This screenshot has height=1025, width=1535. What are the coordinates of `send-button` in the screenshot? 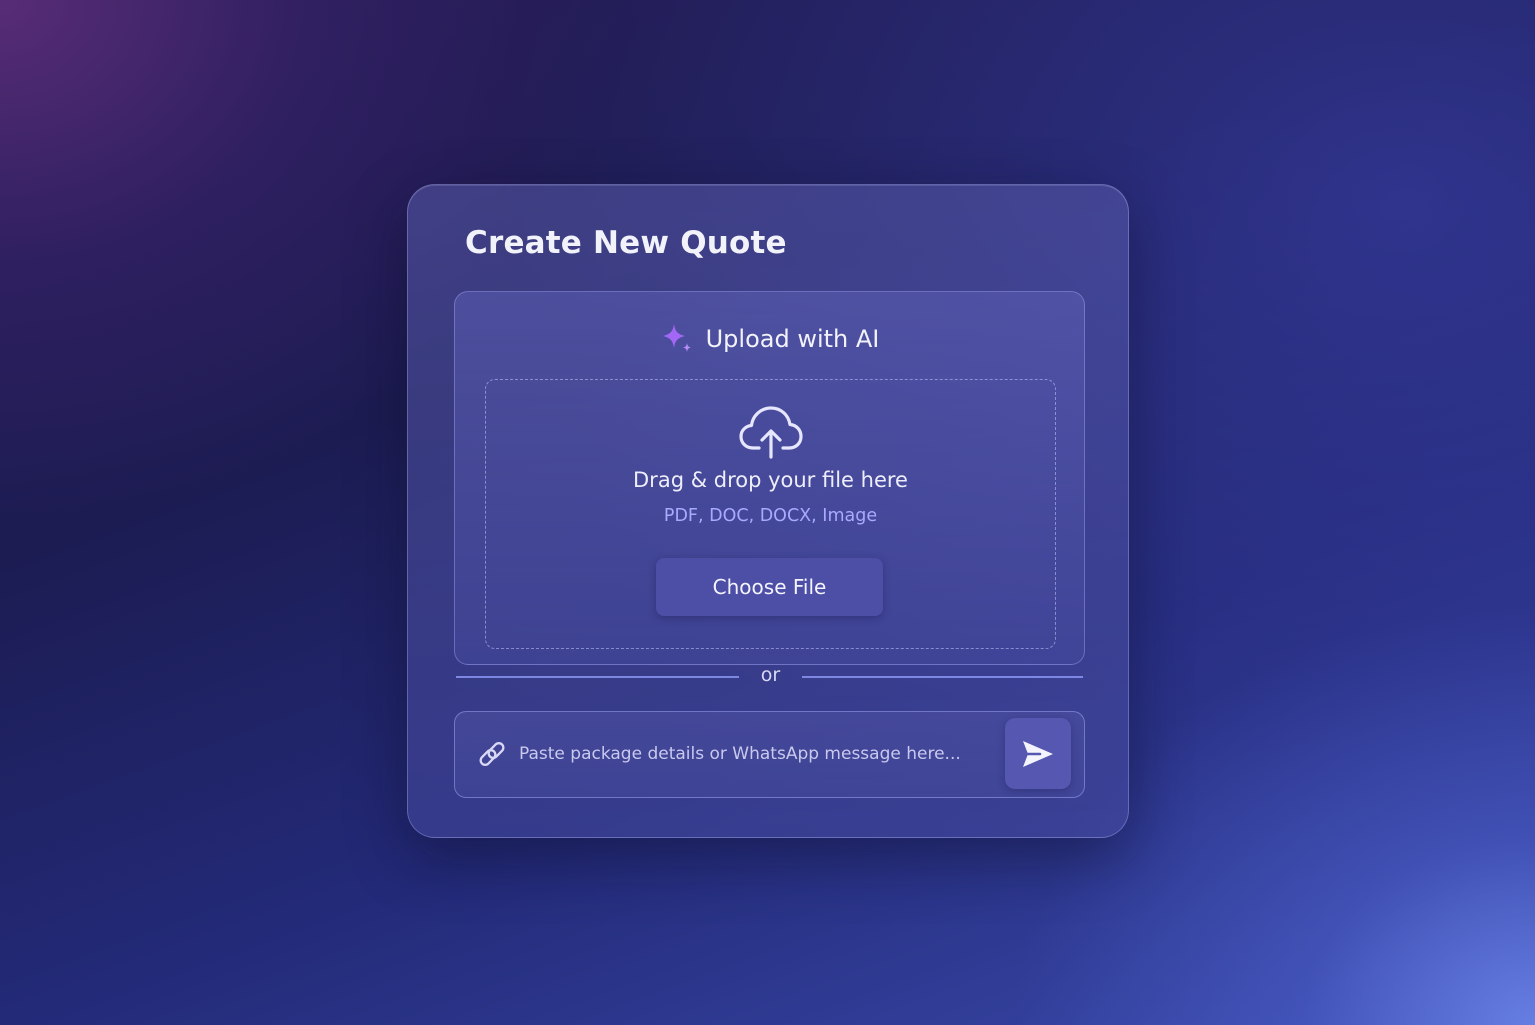 It's located at (1038, 753).